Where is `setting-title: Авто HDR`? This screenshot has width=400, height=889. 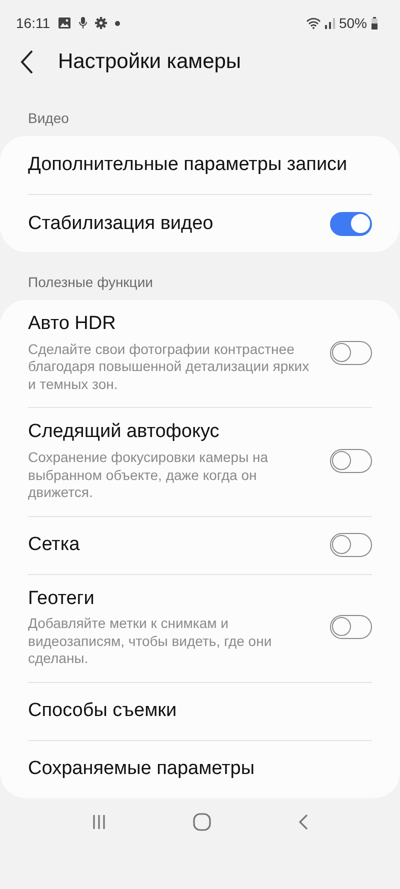 setting-title: Авто HDR is located at coordinates (72, 324).